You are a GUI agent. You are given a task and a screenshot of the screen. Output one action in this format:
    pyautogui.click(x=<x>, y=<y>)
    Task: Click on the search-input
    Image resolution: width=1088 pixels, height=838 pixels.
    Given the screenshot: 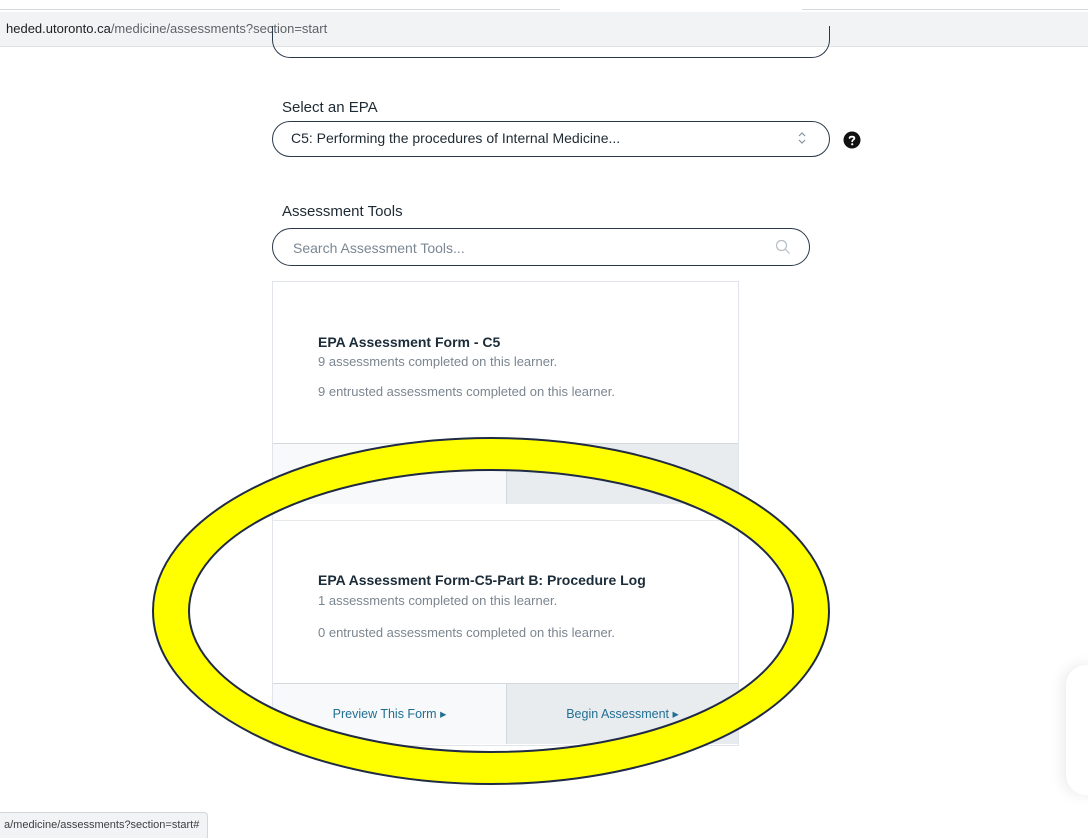 What is the action you would take?
    pyautogui.click(x=523, y=247)
    